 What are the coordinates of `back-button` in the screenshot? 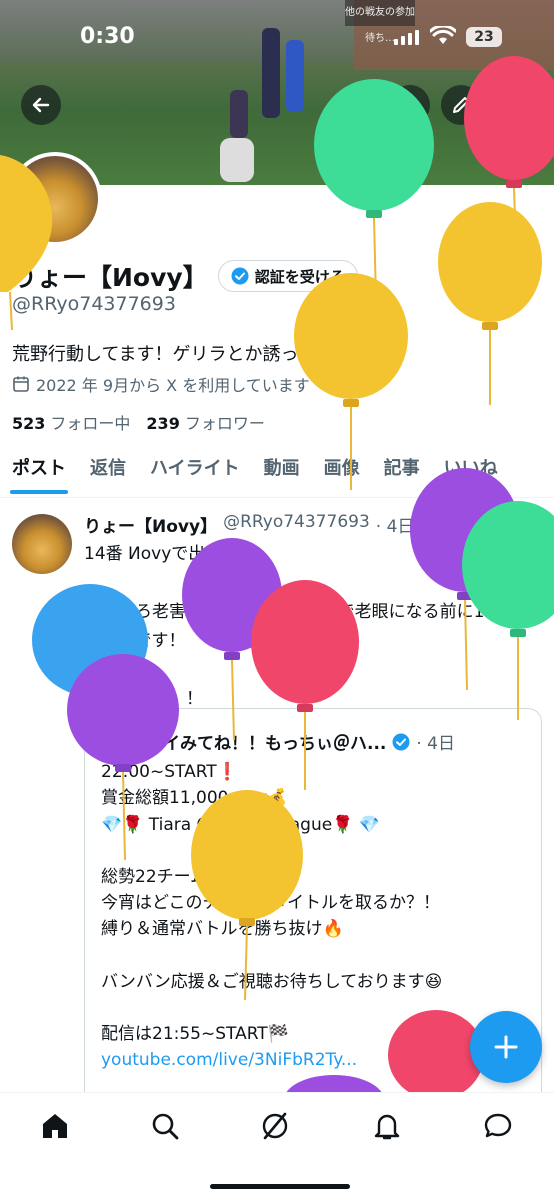 It's located at (41, 105).